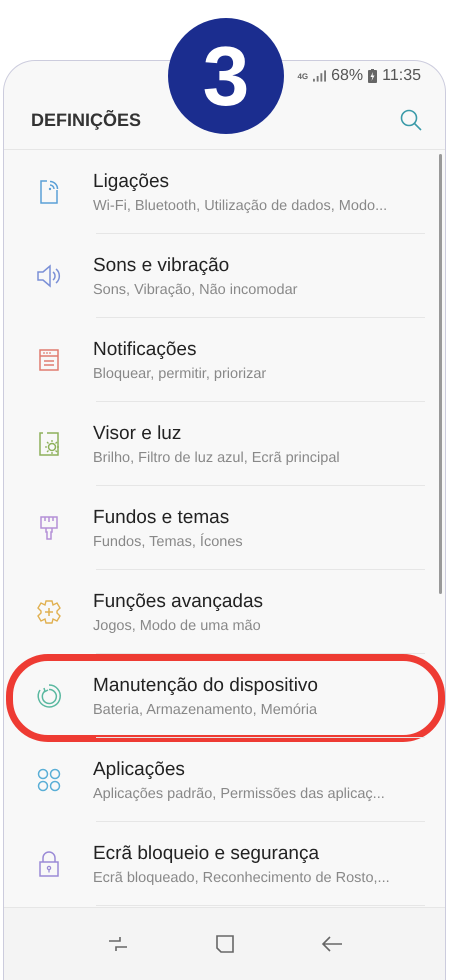 This screenshot has height=980, width=449. Describe the element at coordinates (206, 853) in the screenshot. I see `item-title: Ecrã bloqueio e segurança` at that location.